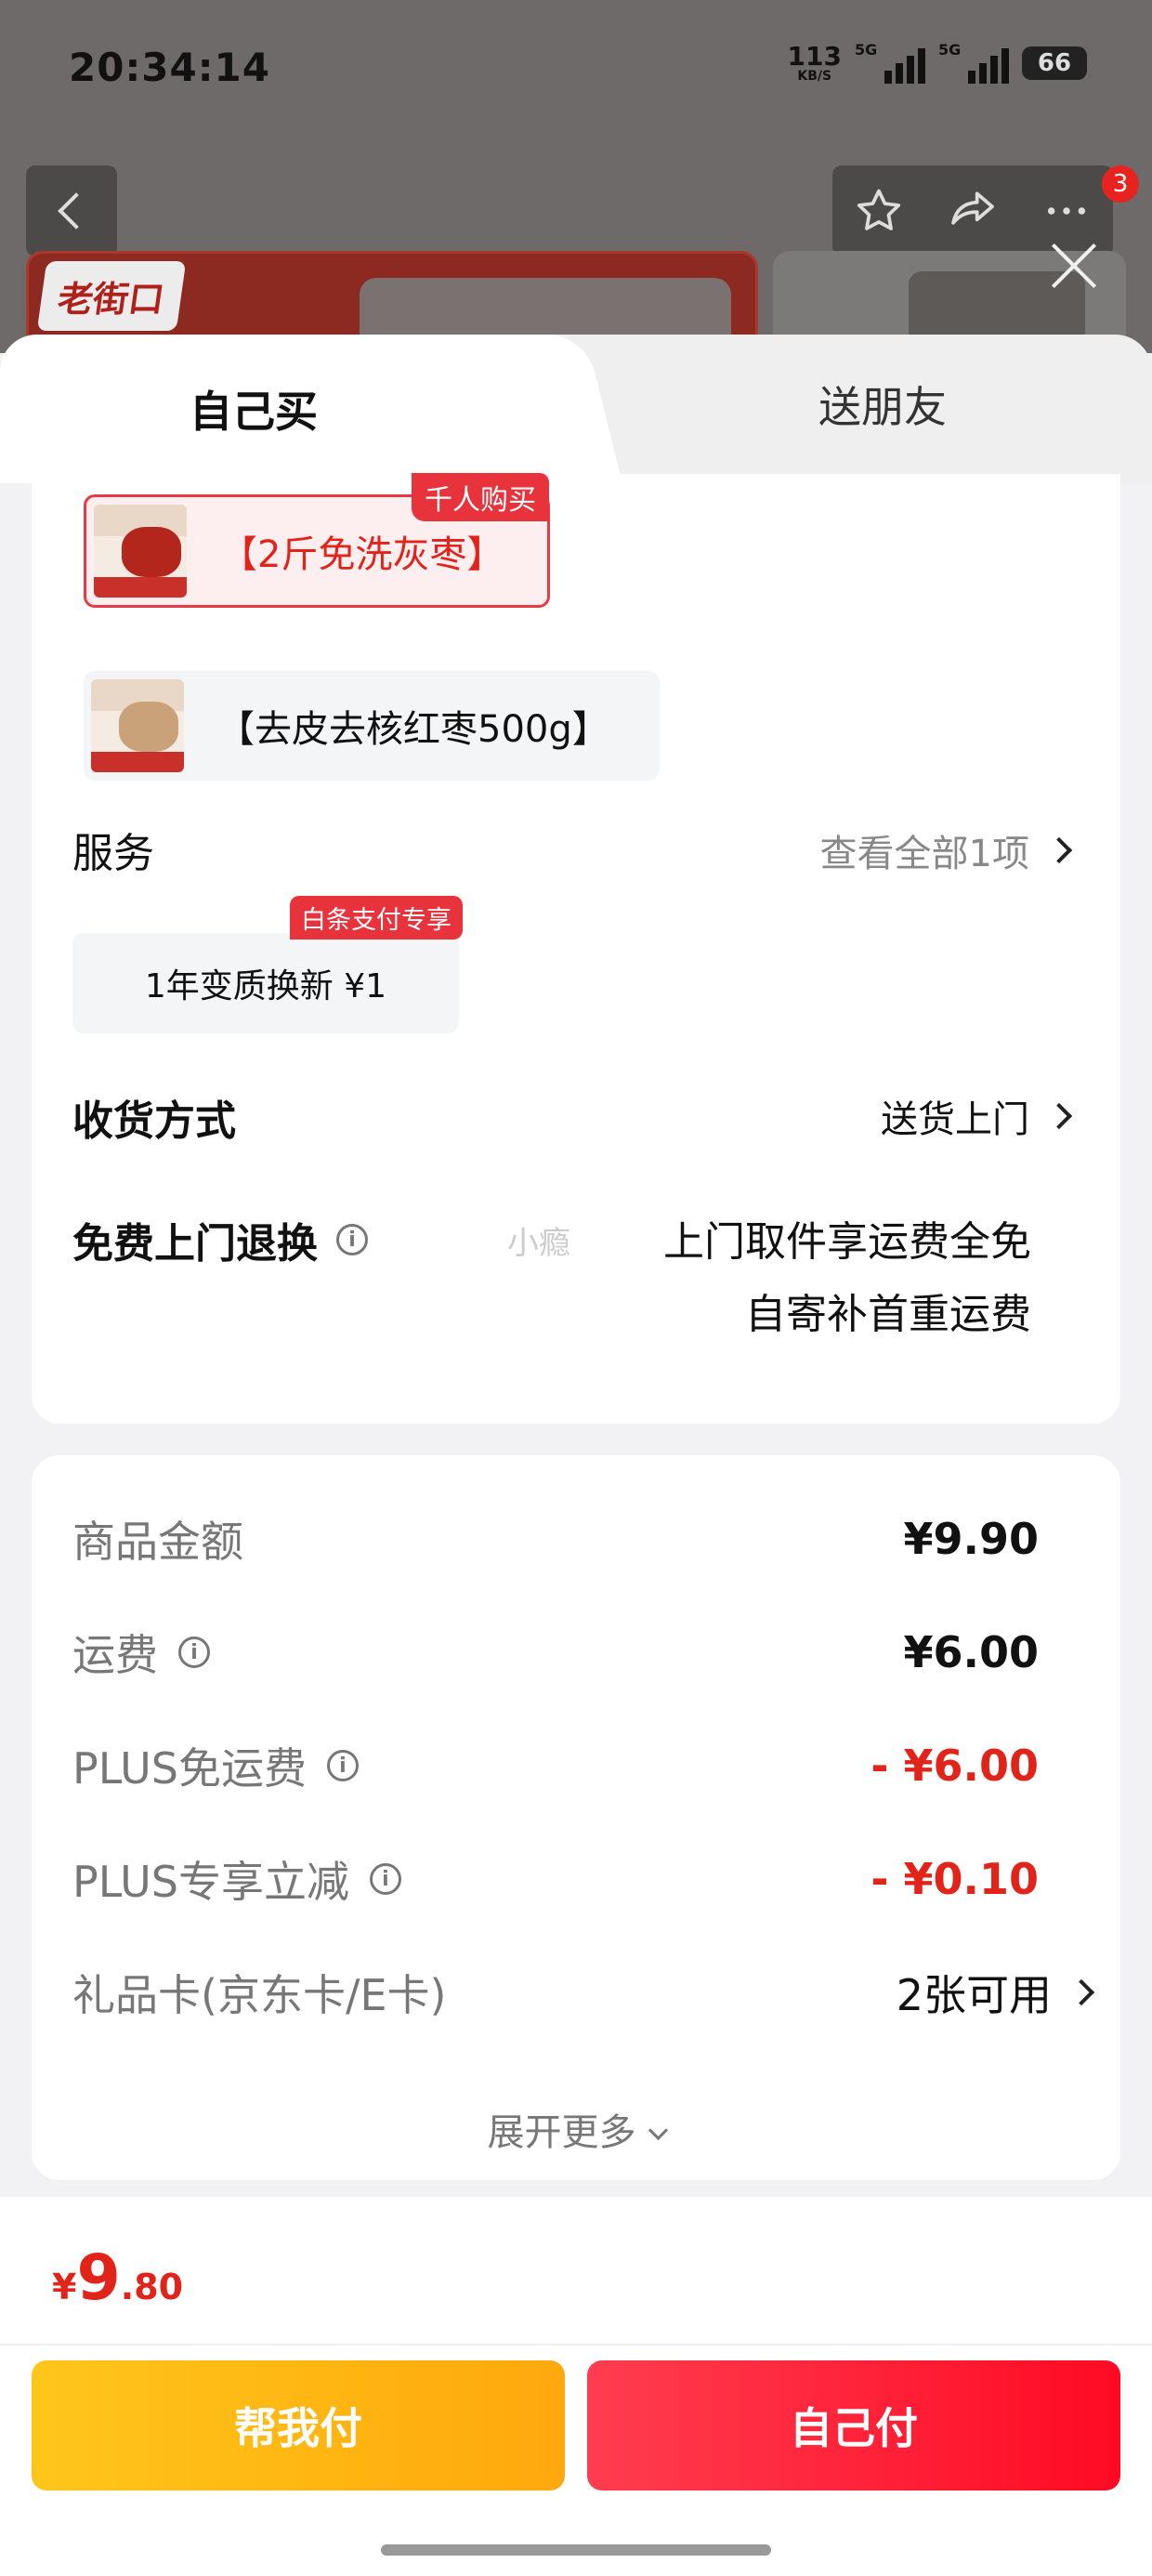 This screenshot has width=1152, height=2576. What do you see at coordinates (1120, 184) in the screenshot?
I see `cart-badge: 3` at bounding box center [1120, 184].